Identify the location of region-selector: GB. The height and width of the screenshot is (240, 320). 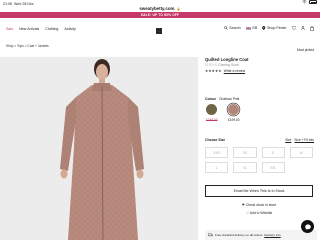
(251, 28).